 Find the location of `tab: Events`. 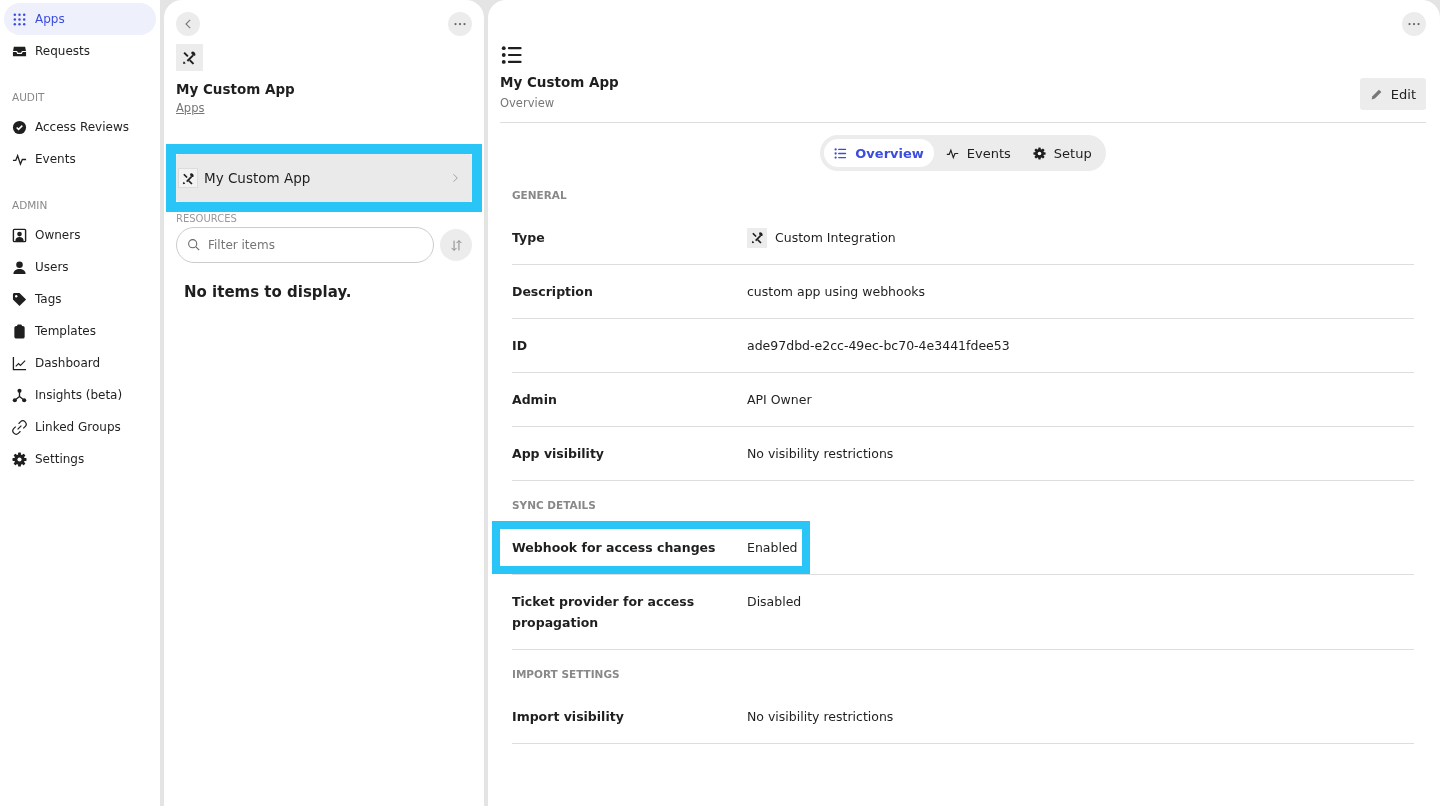

tab: Events is located at coordinates (978, 153).